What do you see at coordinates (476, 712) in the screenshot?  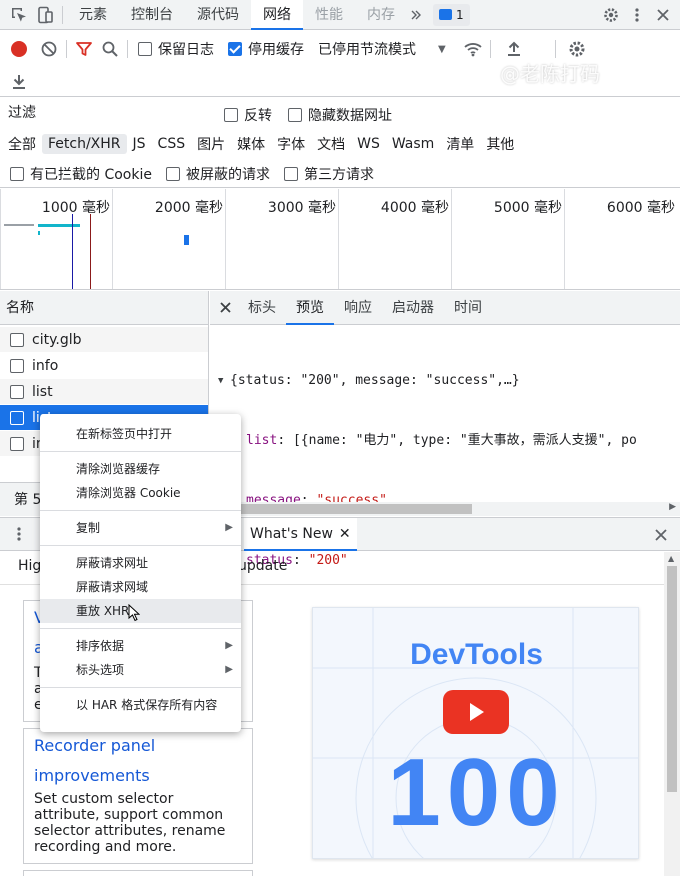 I see `youtube-play-icon` at bounding box center [476, 712].